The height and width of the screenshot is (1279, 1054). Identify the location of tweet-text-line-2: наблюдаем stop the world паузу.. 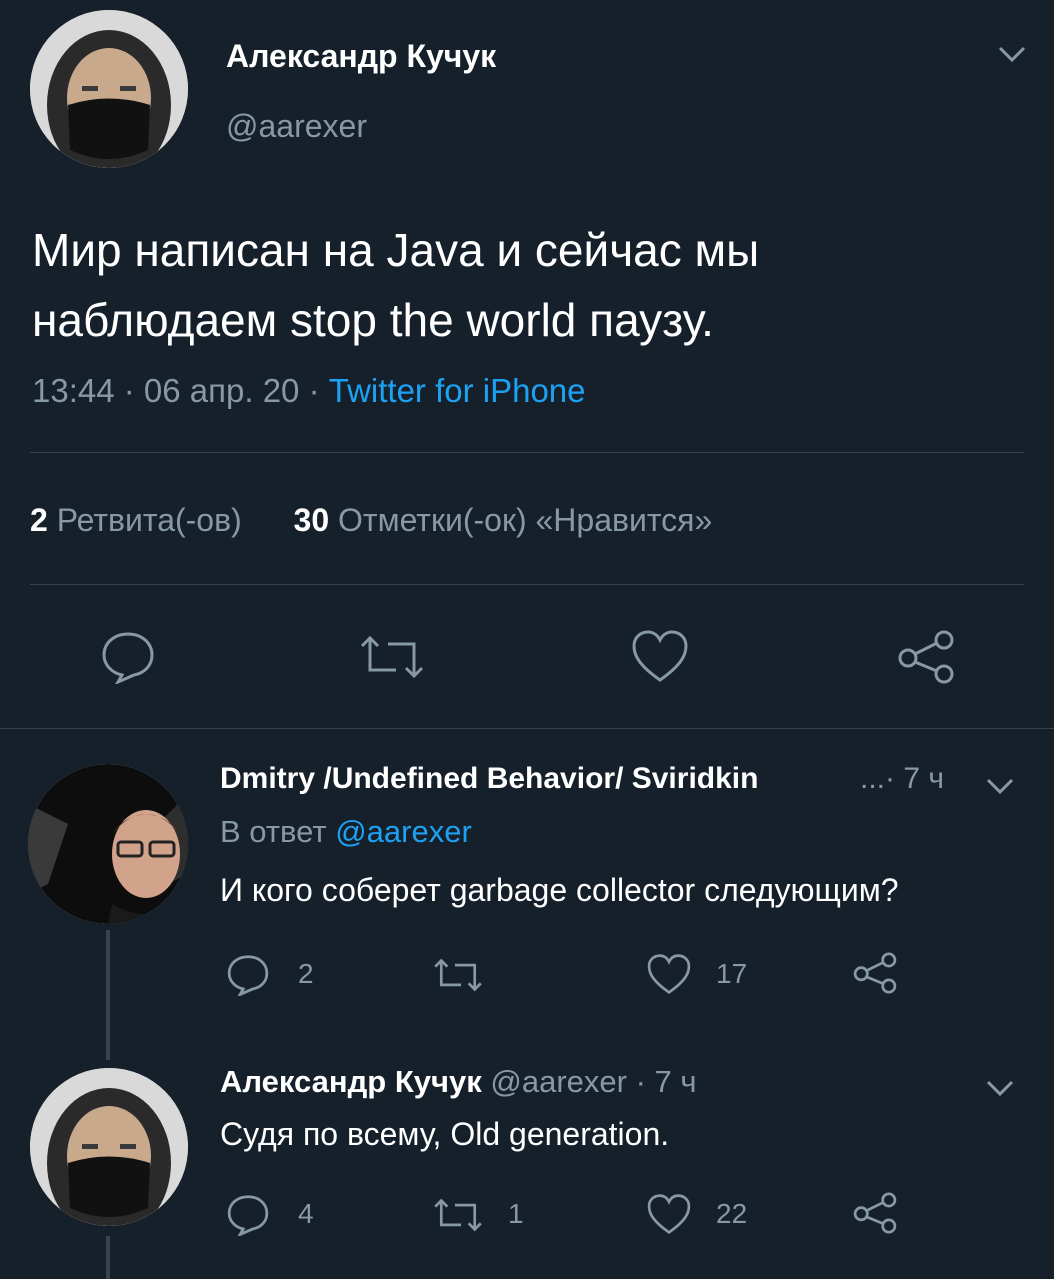
(373, 320).